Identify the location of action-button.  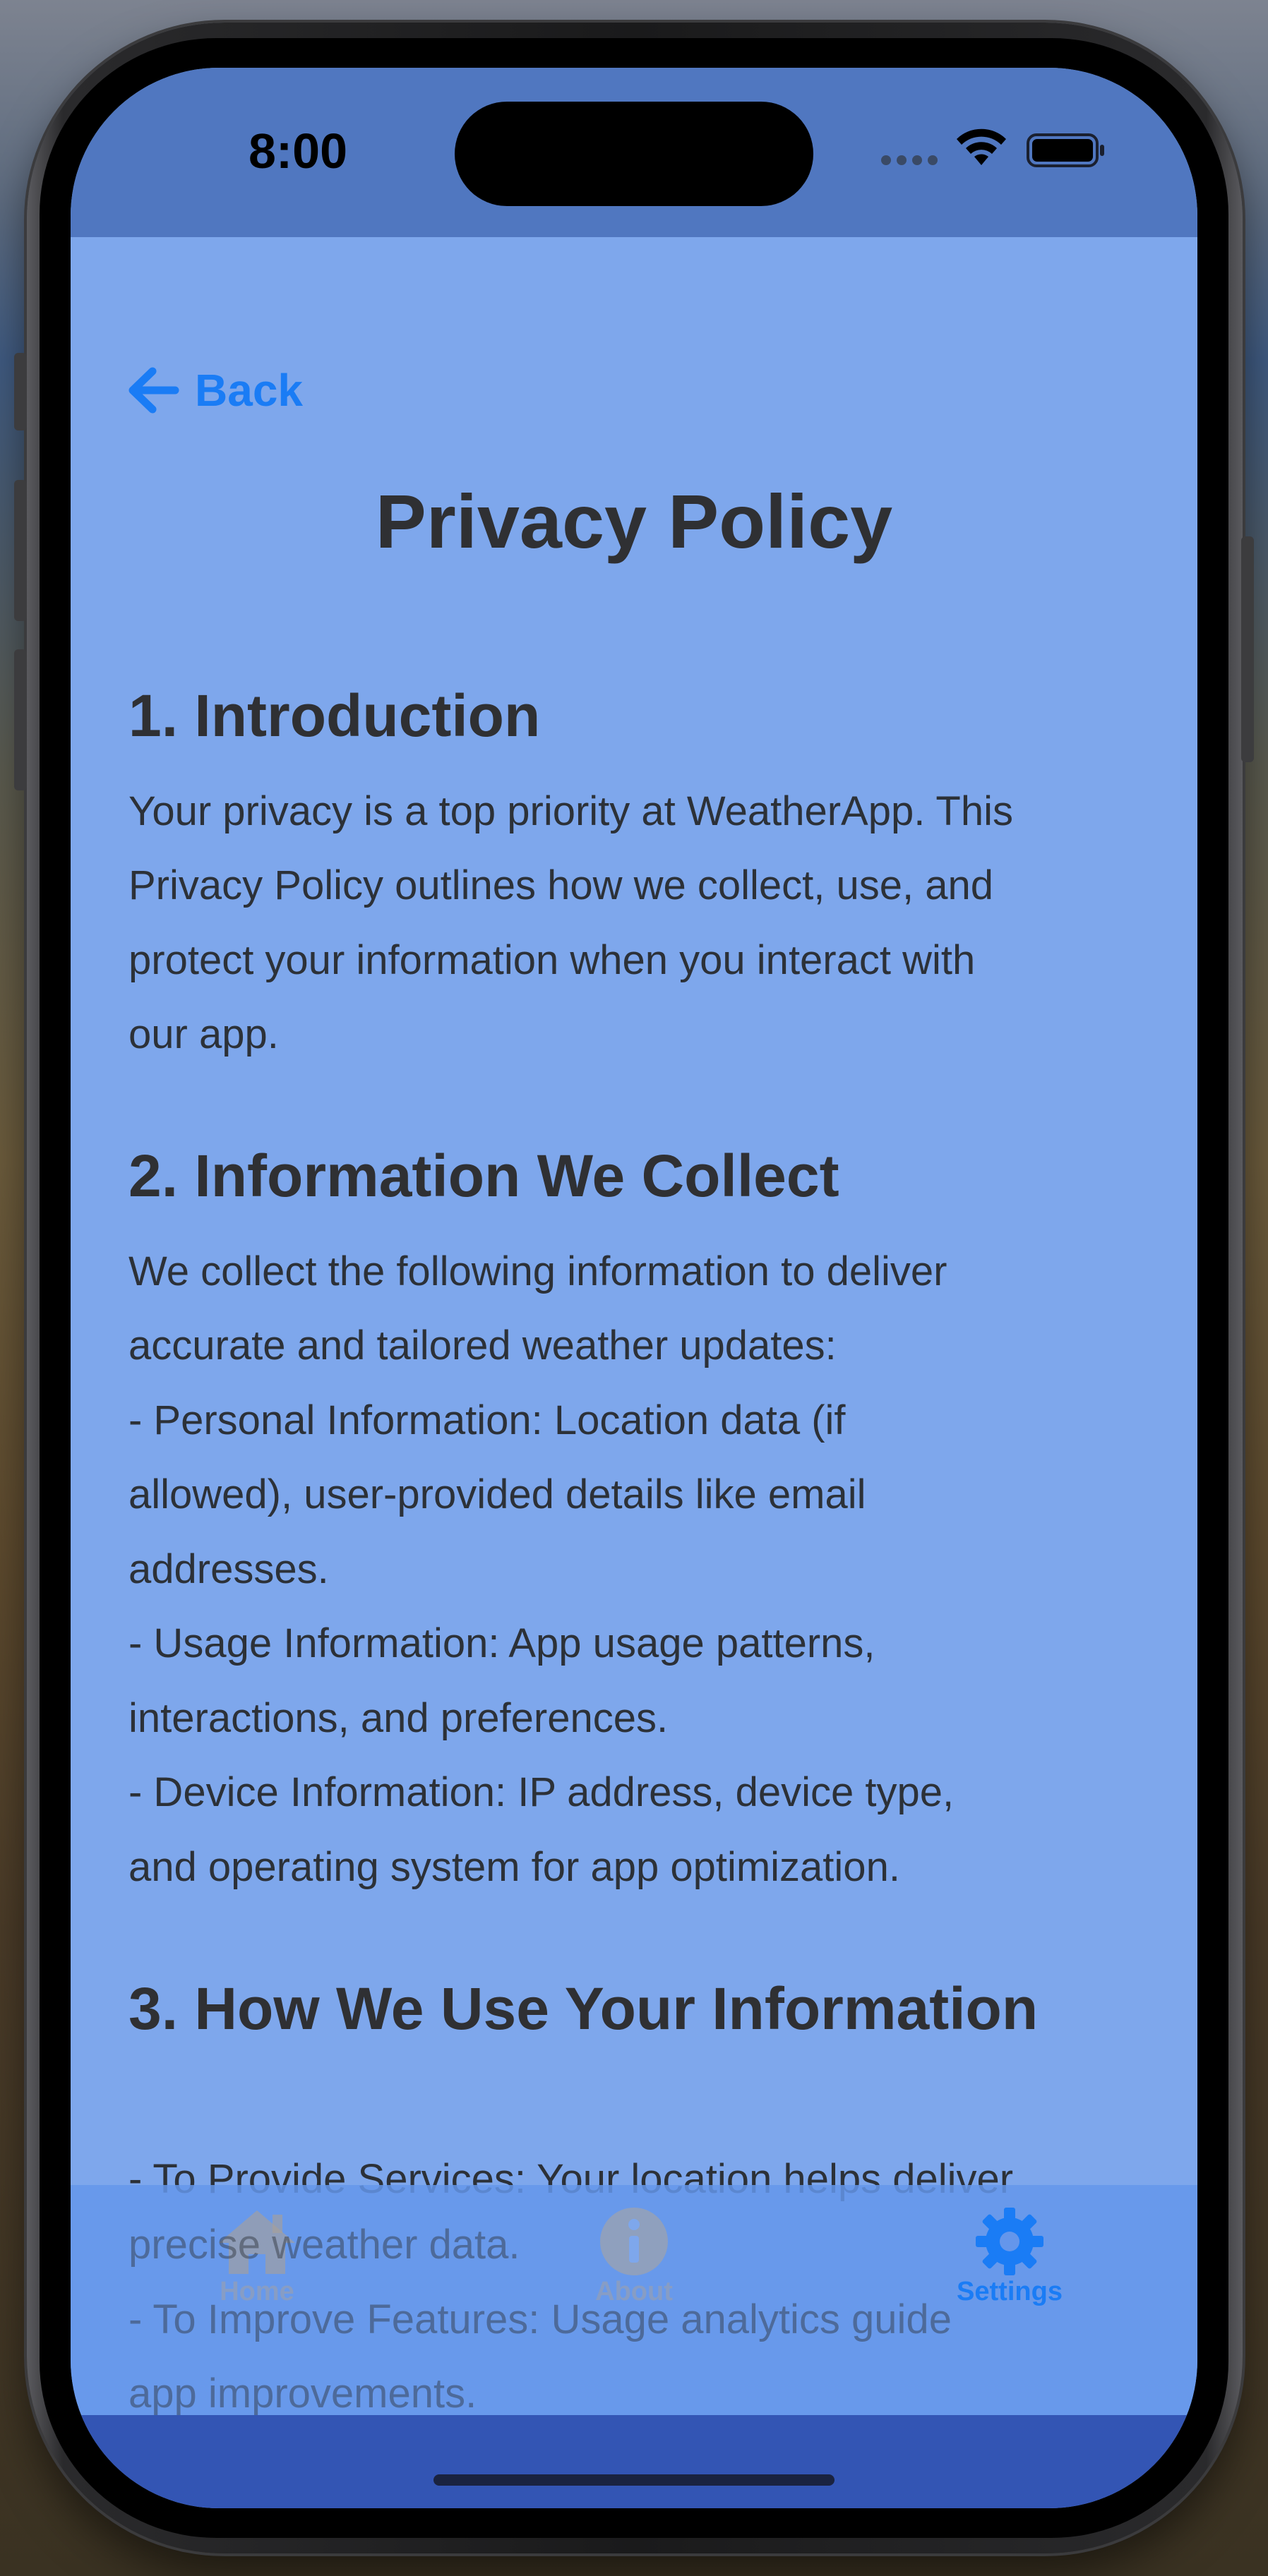
(20, 392).